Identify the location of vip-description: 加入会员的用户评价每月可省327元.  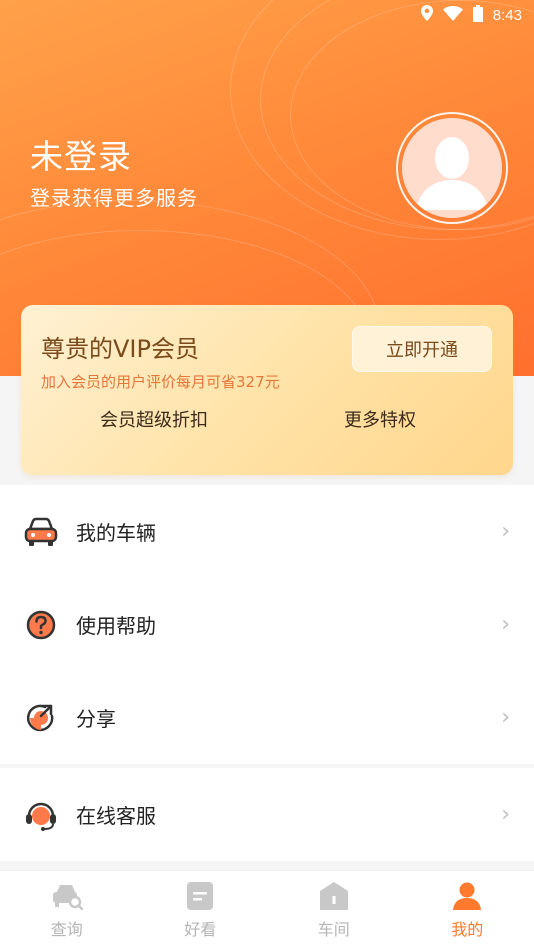
(160, 382).